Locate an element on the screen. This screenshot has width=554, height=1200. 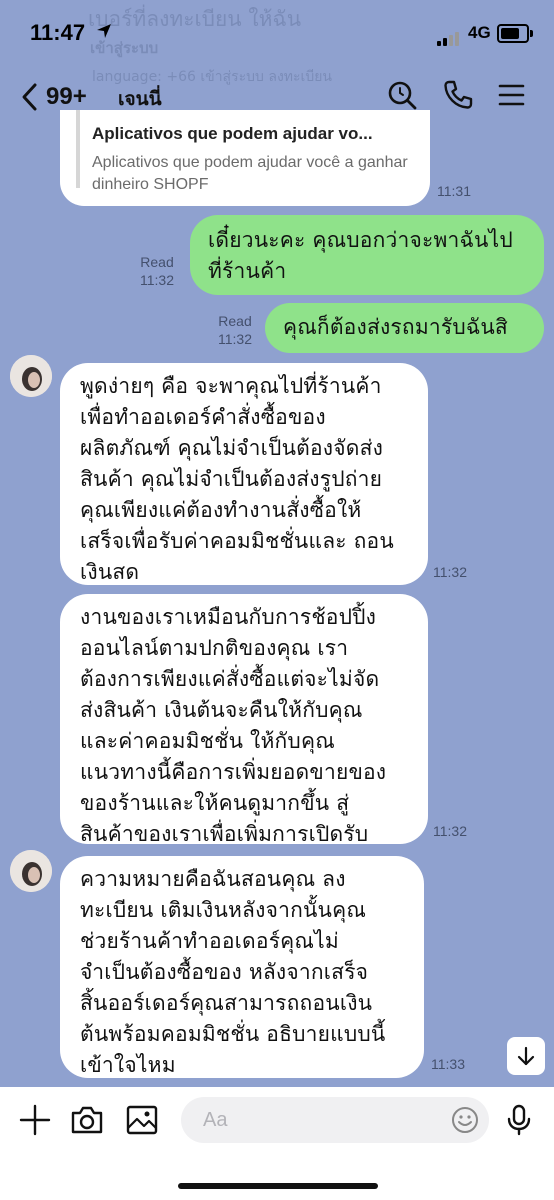
status-time: 11:47 is located at coordinates (58, 32).